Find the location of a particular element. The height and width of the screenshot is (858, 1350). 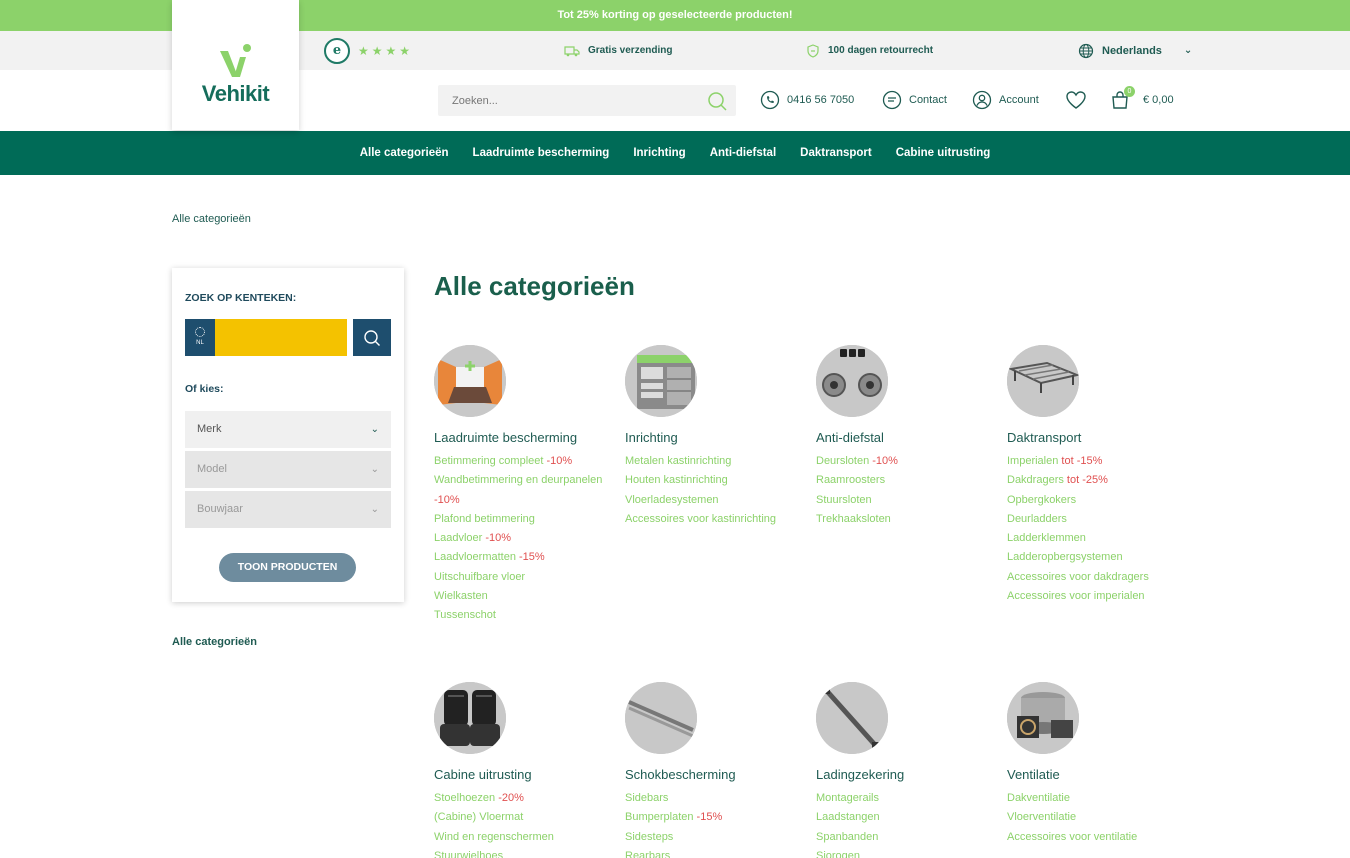

nav-item-anti-diefstal: Anti-diefstal is located at coordinates (743, 153).